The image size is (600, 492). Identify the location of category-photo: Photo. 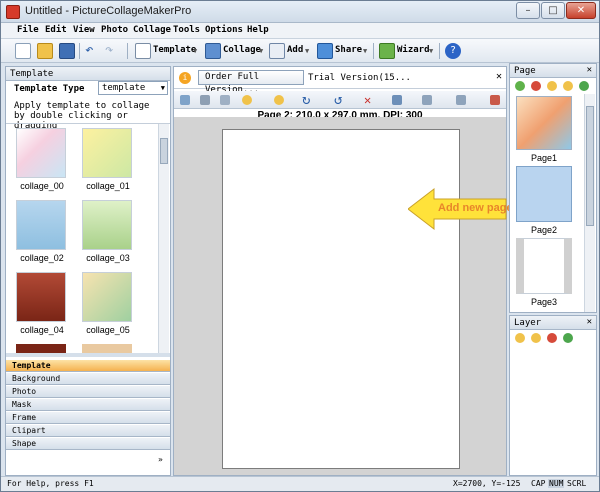
(88, 391).